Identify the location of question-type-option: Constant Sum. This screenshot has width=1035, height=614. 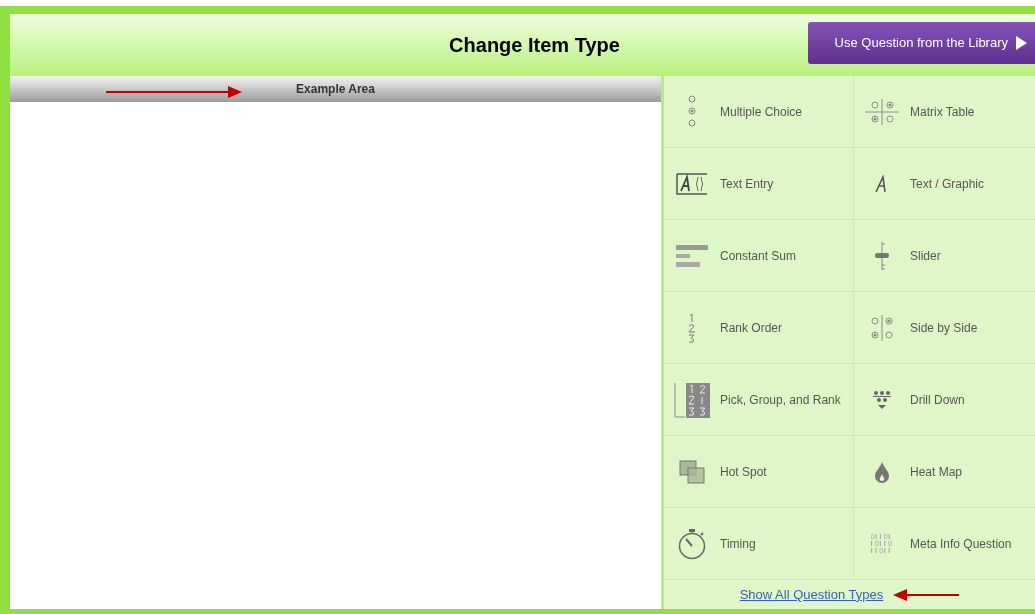
(759, 256).